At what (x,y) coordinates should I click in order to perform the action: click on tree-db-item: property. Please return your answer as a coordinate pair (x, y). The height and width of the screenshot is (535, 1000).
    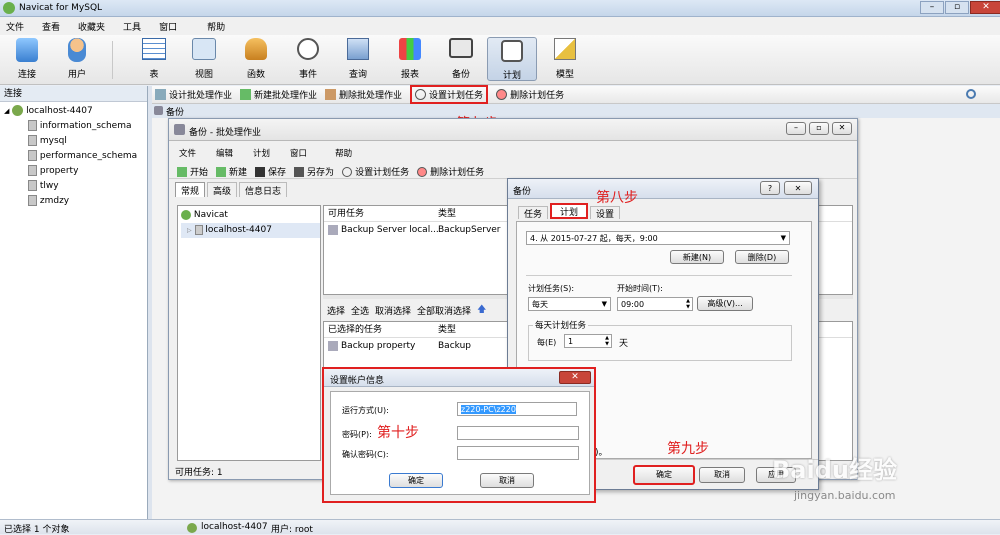
    Looking at the image, I should click on (75, 171).